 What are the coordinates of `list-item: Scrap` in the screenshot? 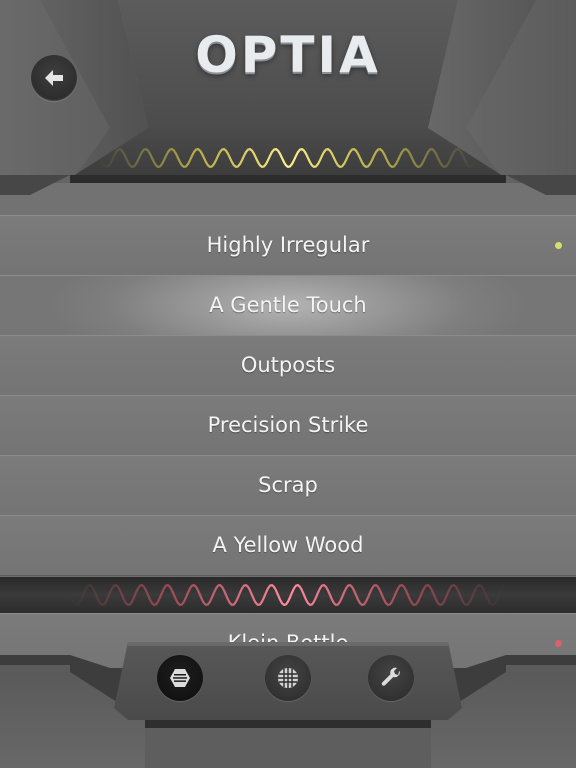 It's located at (288, 485).